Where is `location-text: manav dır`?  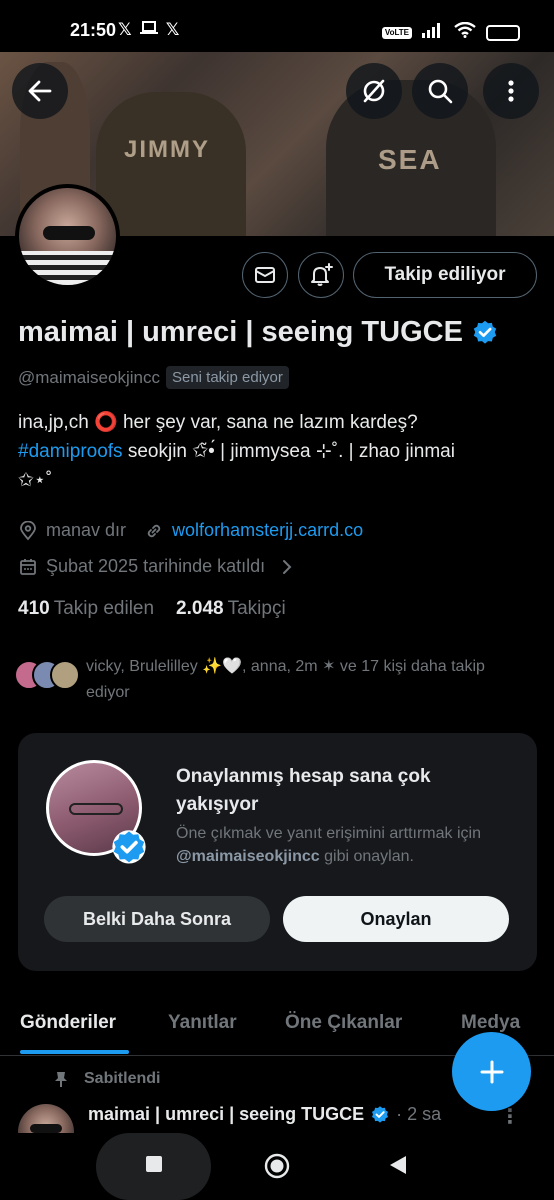 location-text: manav dır is located at coordinates (86, 530).